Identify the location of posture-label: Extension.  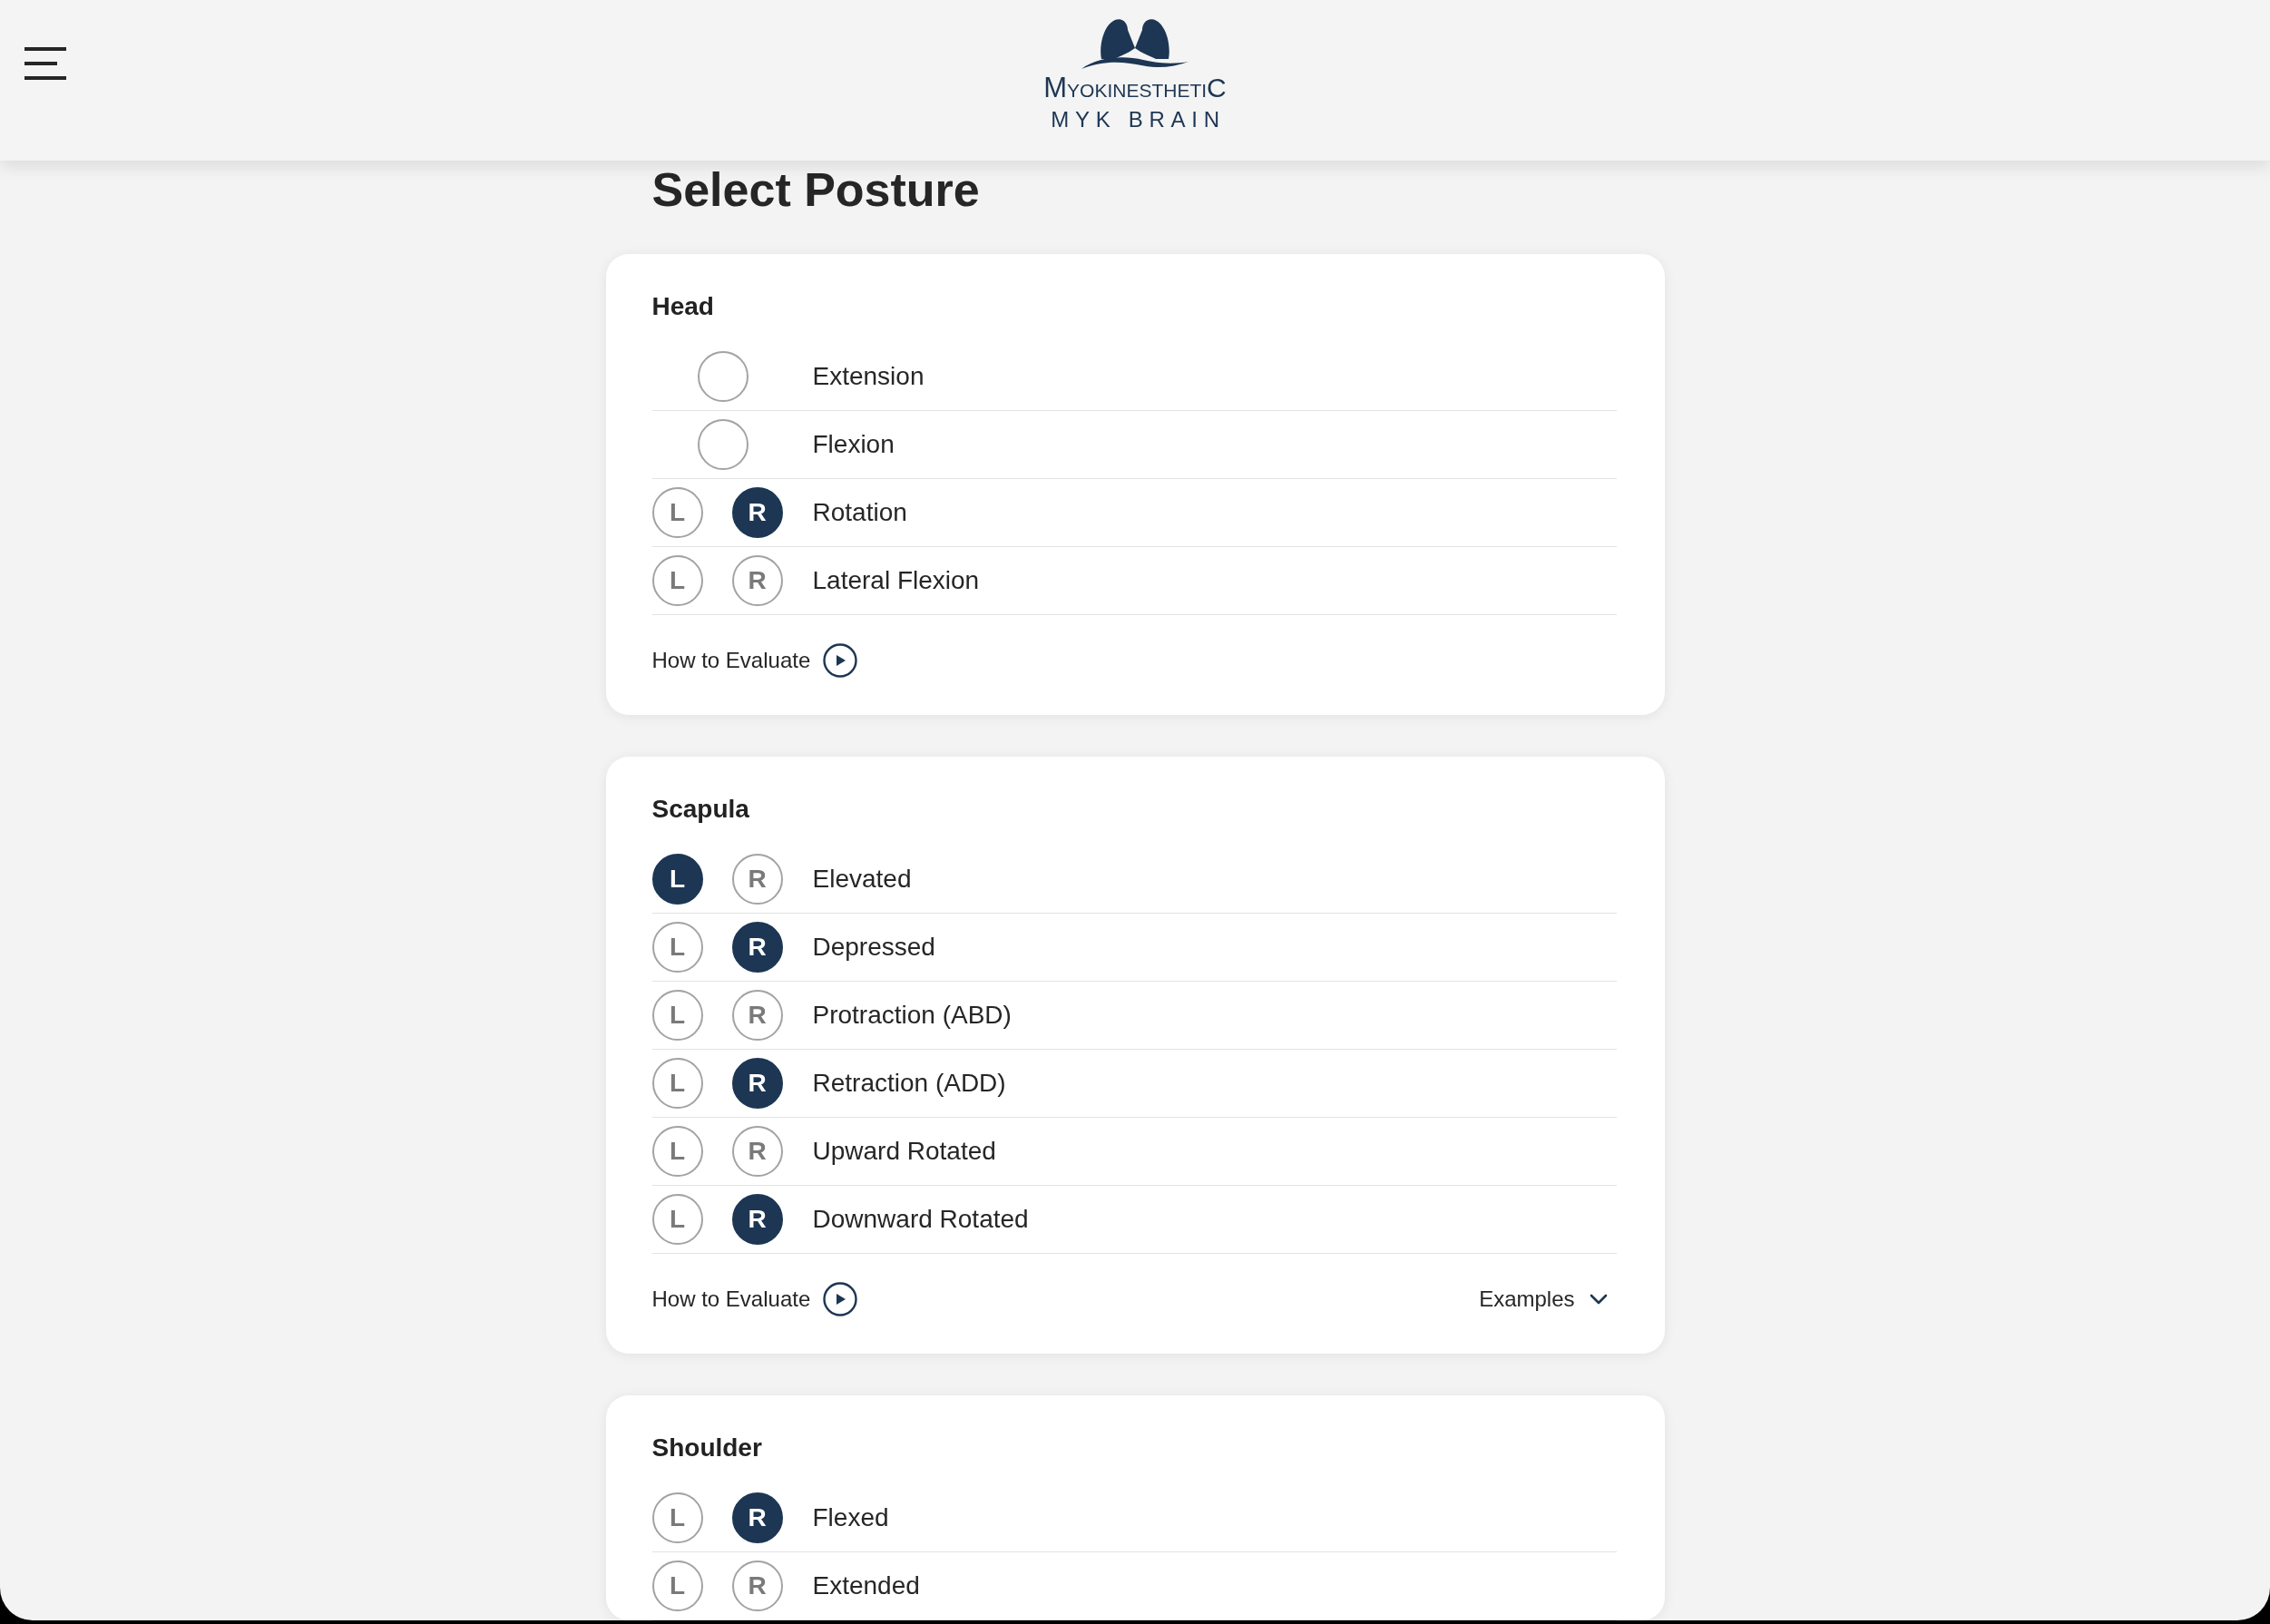
(868, 376).